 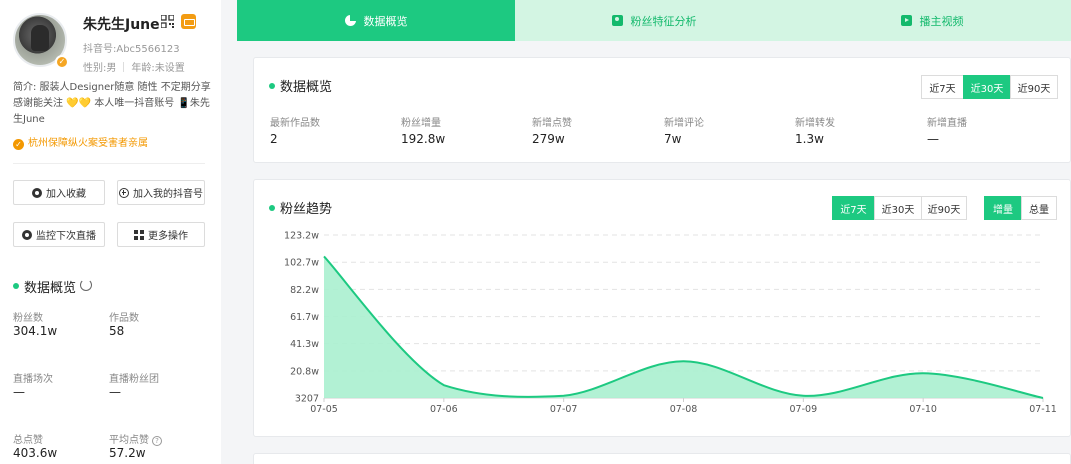 What do you see at coordinates (109, 163) in the screenshot?
I see `divider` at bounding box center [109, 163].